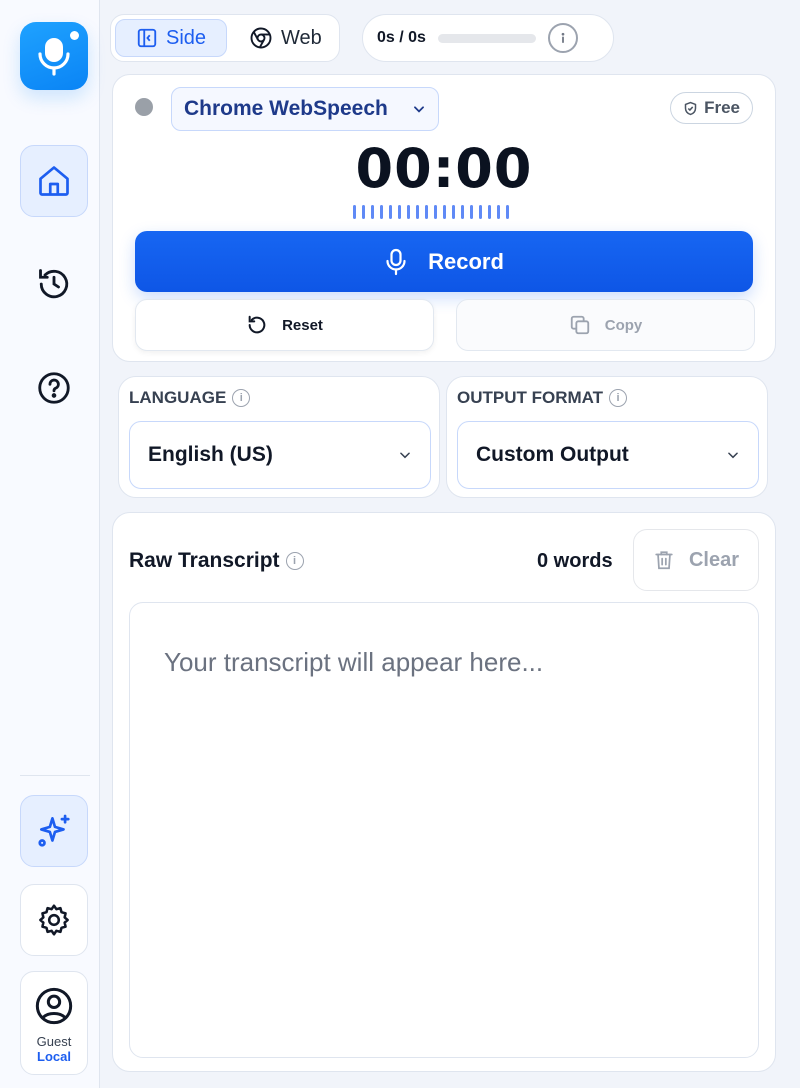 This screenshot has height=1088, width=800. I want to click on reset-icon, so click(257, 324).